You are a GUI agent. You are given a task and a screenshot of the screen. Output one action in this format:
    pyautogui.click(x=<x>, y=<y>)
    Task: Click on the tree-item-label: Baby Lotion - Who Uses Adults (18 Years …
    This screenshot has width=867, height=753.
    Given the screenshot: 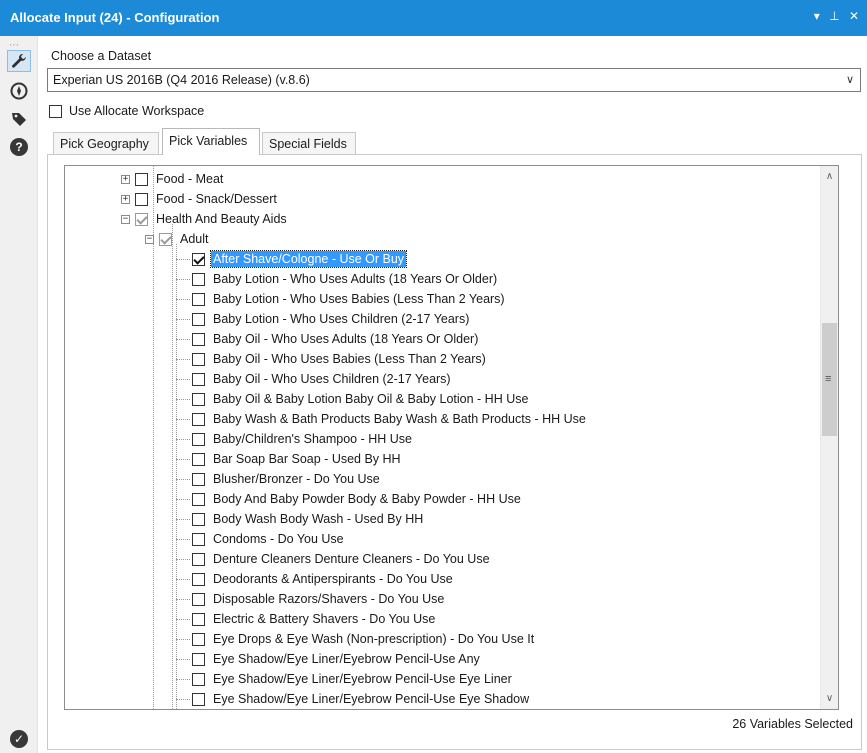 What is the action you would take?
    pyautogui.click(x=355, y=279)
    